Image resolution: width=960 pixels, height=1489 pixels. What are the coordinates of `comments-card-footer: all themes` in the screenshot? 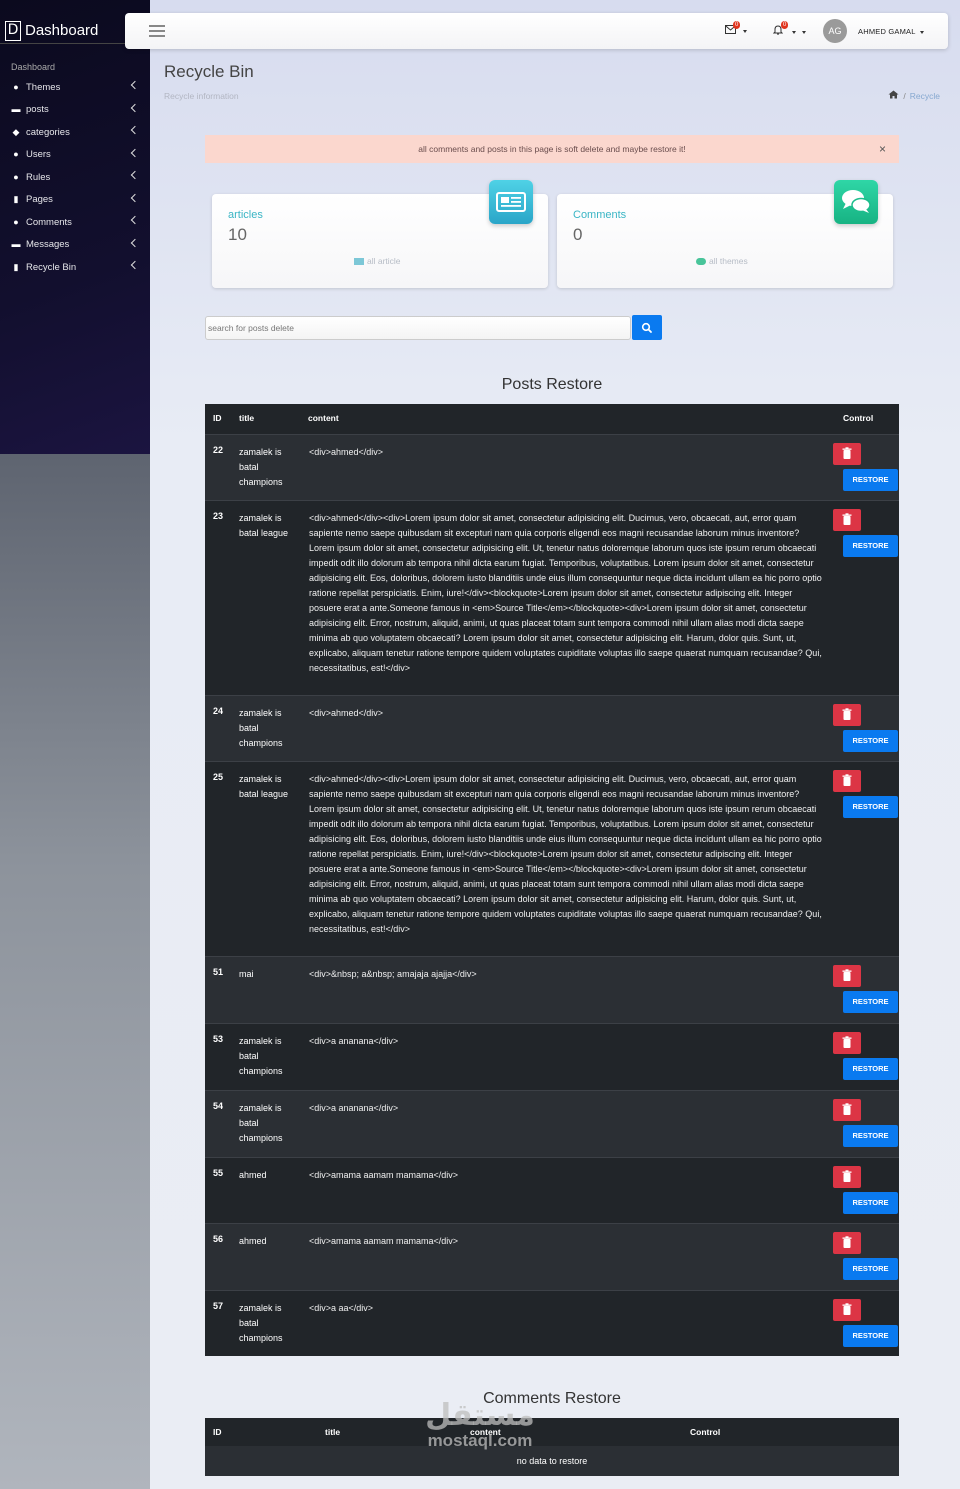 It's located at (722, 261).